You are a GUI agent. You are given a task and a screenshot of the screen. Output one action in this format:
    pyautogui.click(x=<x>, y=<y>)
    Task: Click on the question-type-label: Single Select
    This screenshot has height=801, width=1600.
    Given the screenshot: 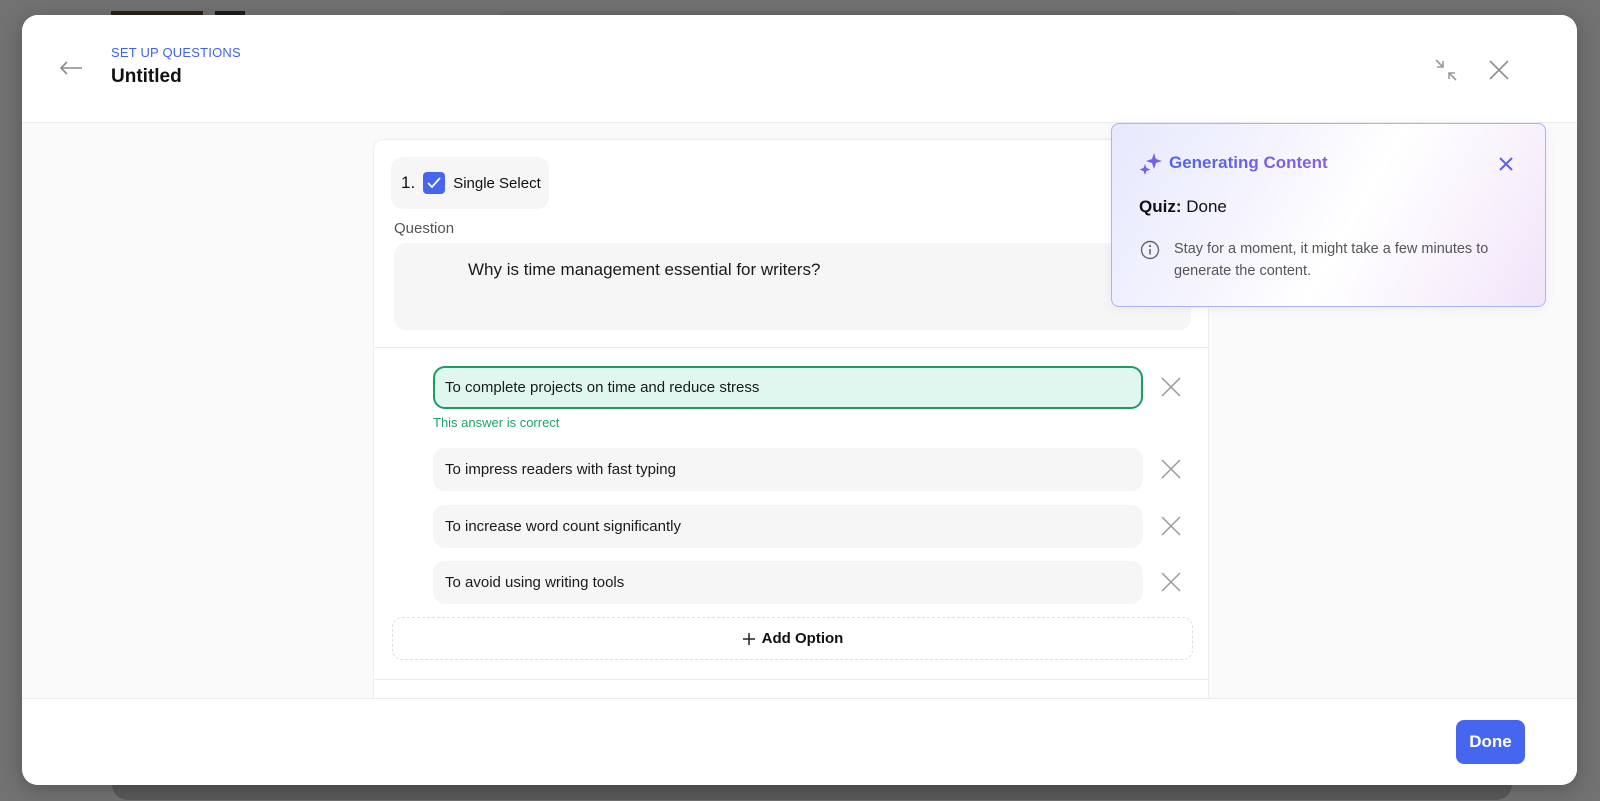 What is the action you would take?
    pyautogui.click(x=497, y=183)
    